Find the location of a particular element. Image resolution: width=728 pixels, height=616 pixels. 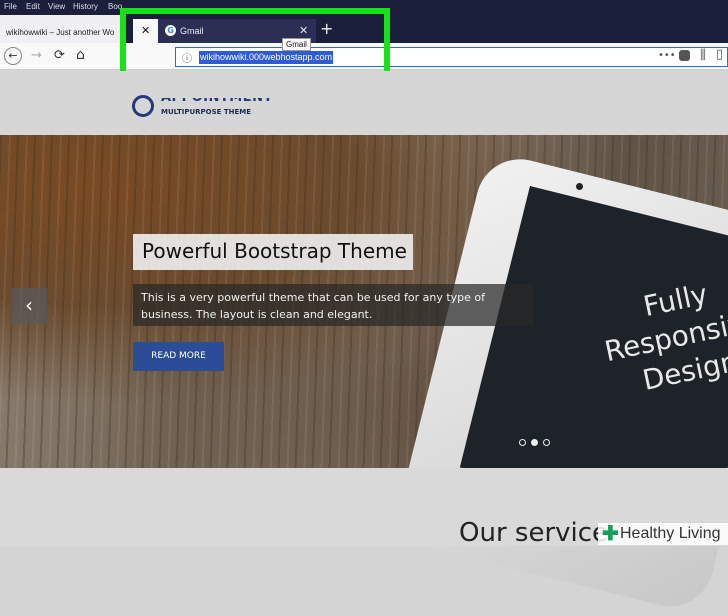

watermark-text: Healthy Living is located at coordinates (670, 533).